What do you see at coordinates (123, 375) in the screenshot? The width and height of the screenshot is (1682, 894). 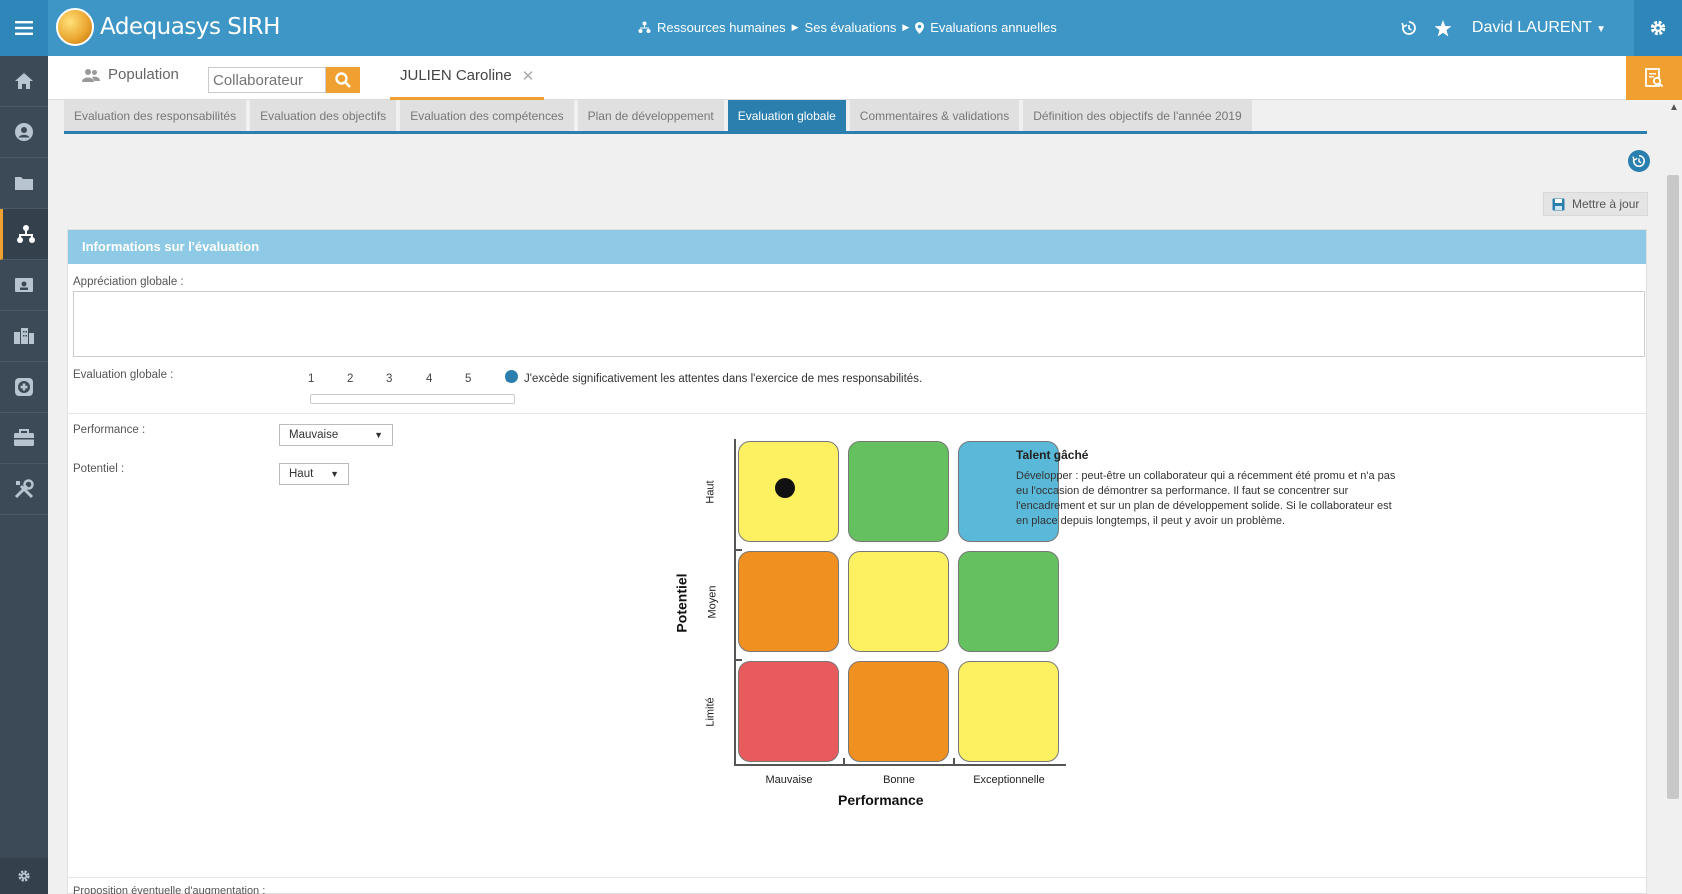 I see `eval-globale-label: Evaluation globale :` at bounding box center [123, 375].